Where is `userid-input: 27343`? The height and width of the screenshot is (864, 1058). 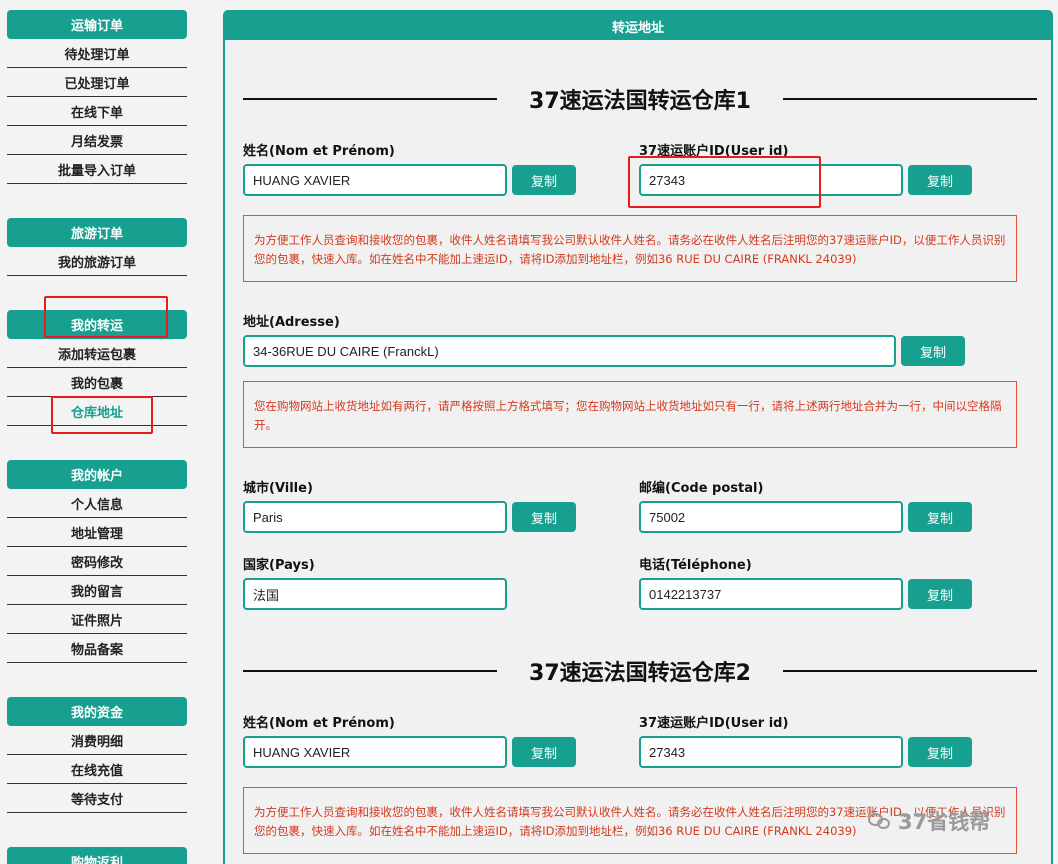
userid-input: 27343 is located at coordinates (771, 180).